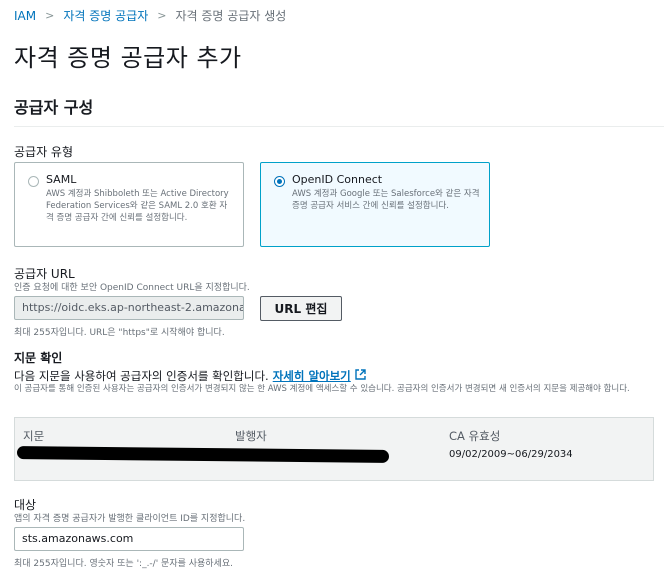 The width and height of the screenshot is (664, 583). Describe the element at coordinates (203, 454) in the screenshot. I see `redacted-thumbprint-and-issuer` at that location.